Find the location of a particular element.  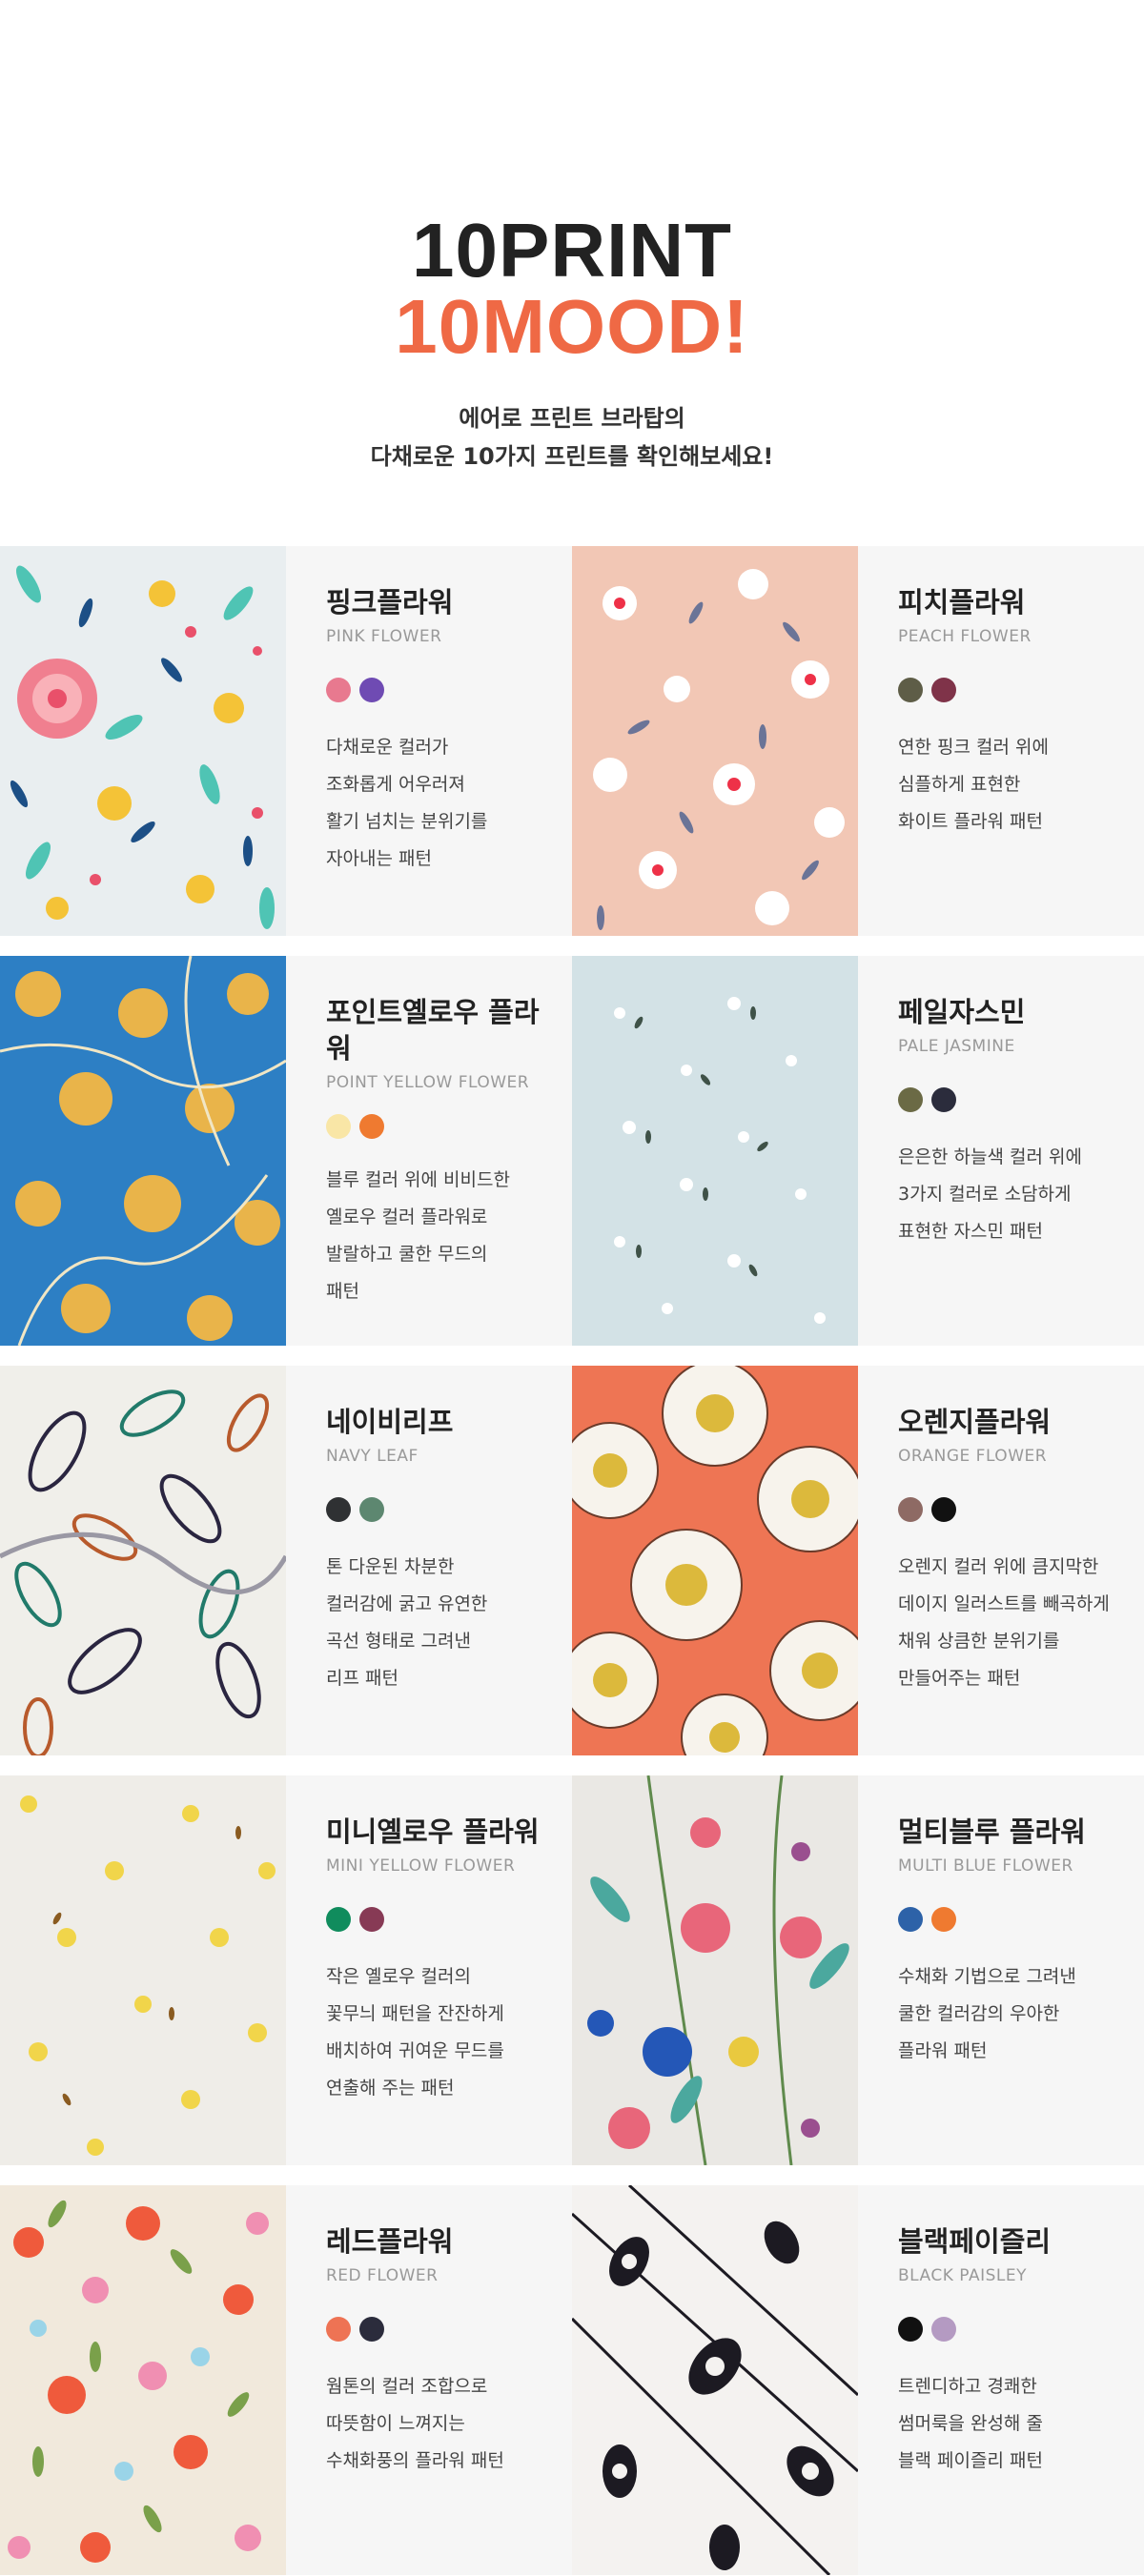

desc-line: 다채로운 컬러가 is located at coordinates (387, 747).